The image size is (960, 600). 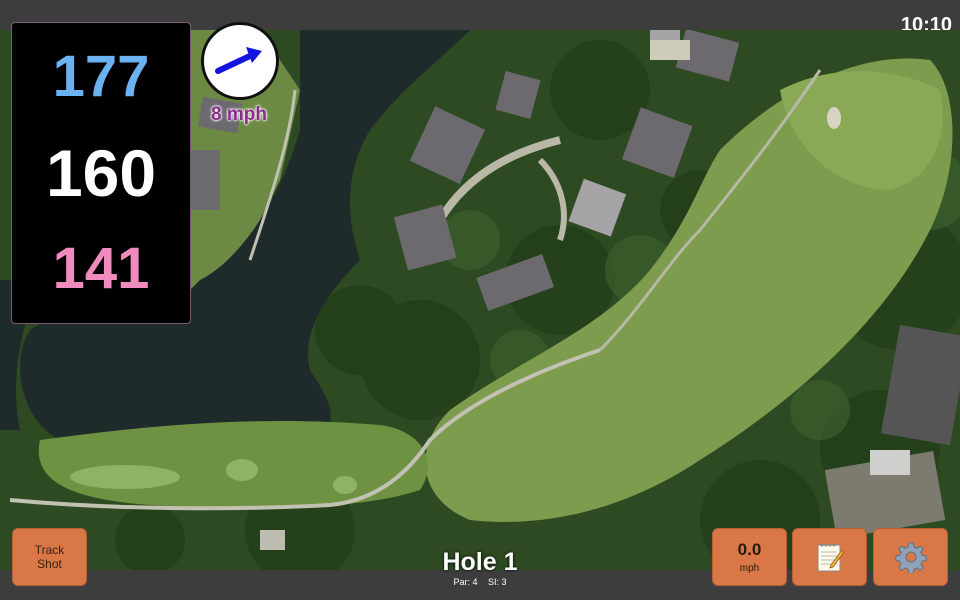 I want to click on notes-button, so click(x=829, y=557).